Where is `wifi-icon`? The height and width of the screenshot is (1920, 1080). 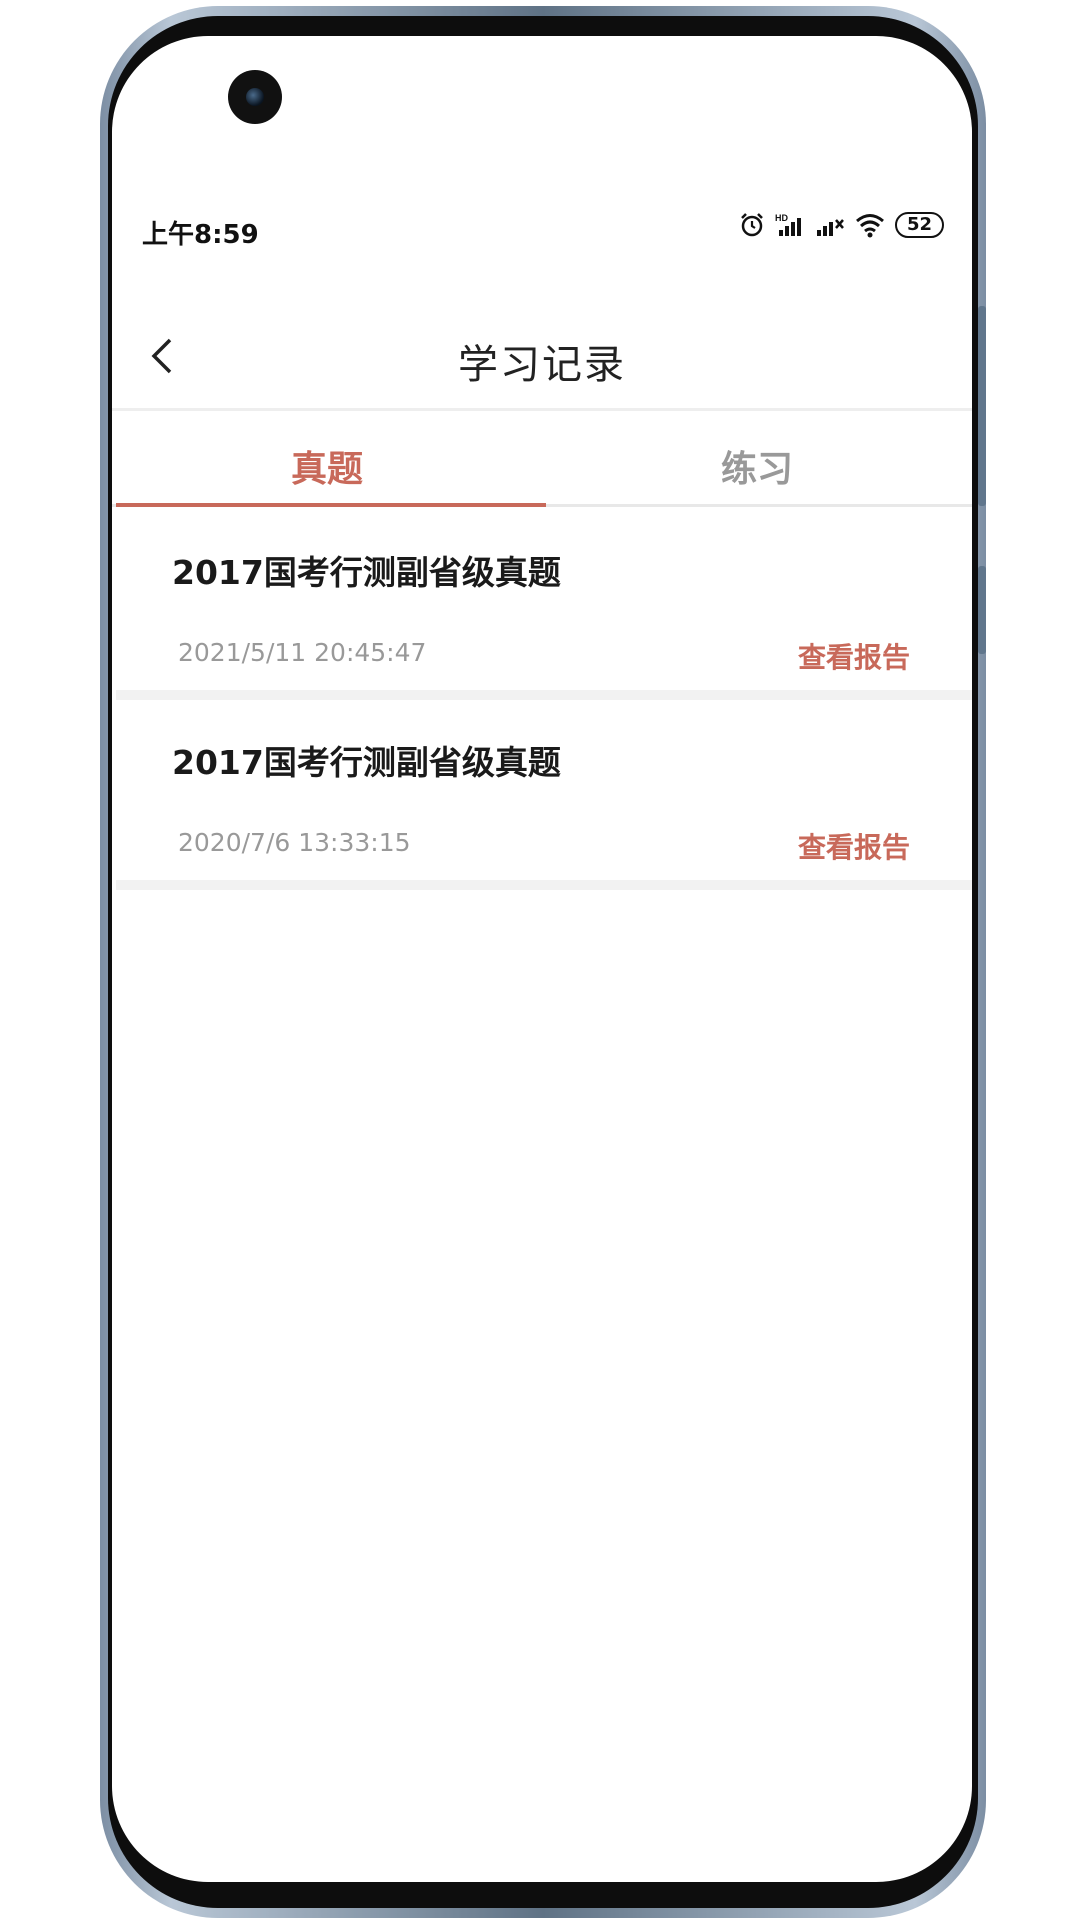 wifi-icon is located at coordinates (869, 226).